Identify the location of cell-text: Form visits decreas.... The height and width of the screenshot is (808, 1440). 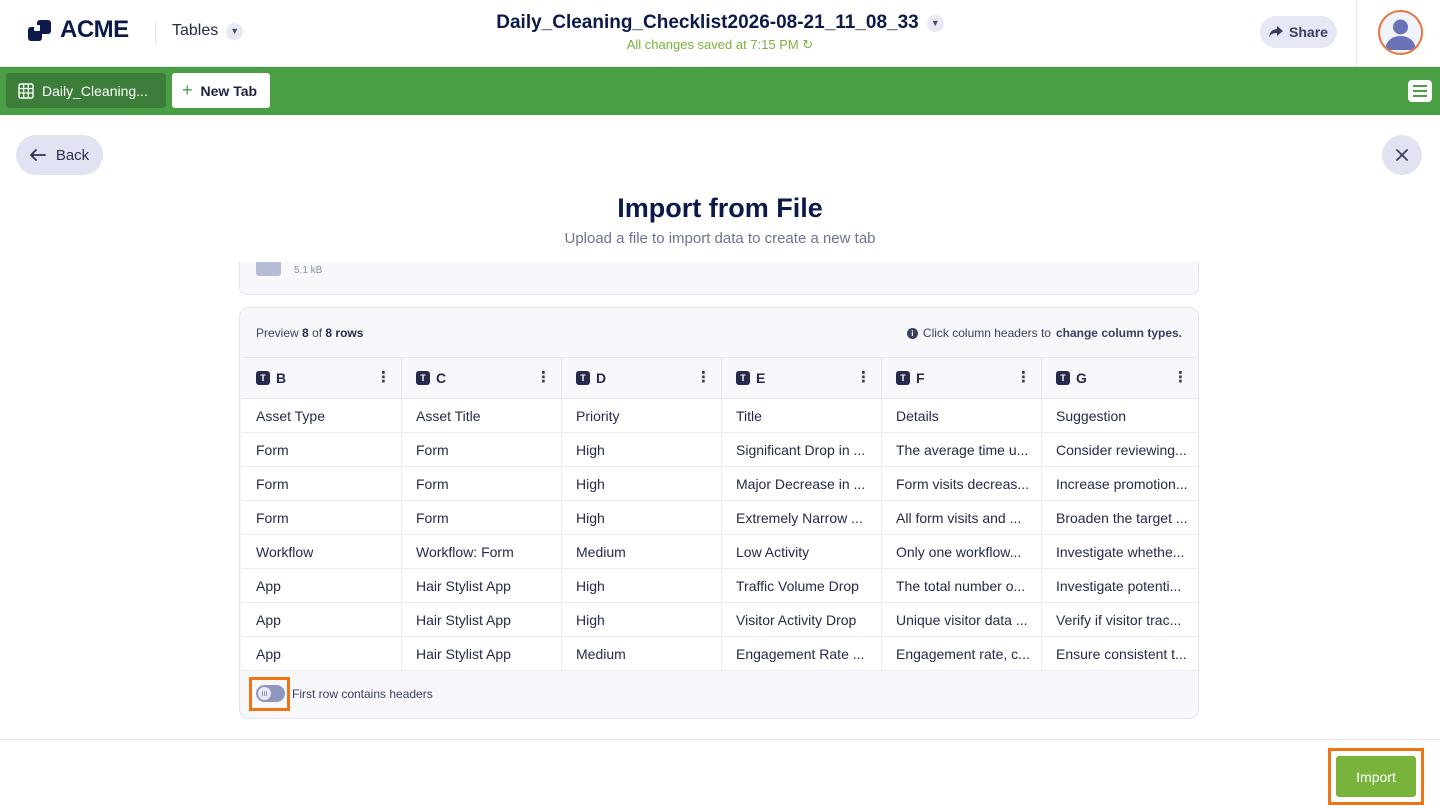
(963, 483).